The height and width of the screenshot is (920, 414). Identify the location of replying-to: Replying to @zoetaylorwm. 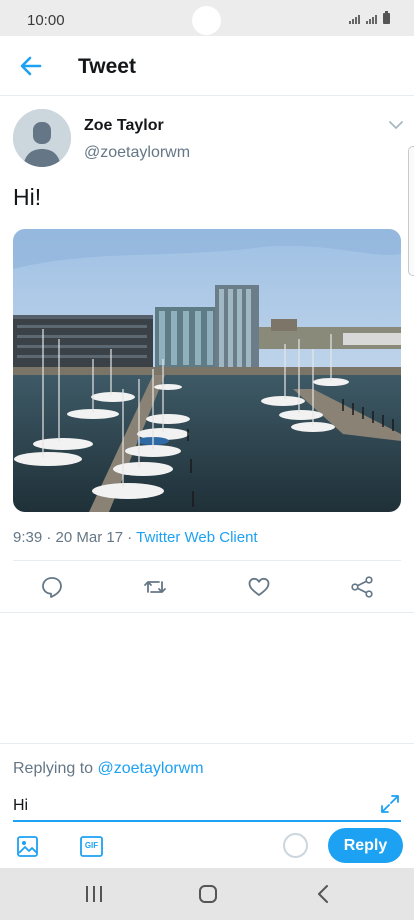
(108, 769).